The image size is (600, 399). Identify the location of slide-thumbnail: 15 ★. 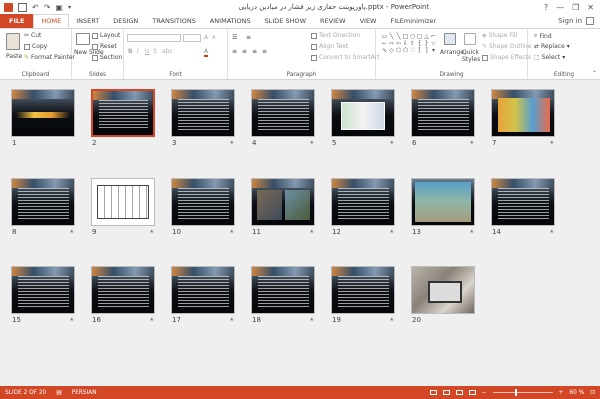
(43, 296).